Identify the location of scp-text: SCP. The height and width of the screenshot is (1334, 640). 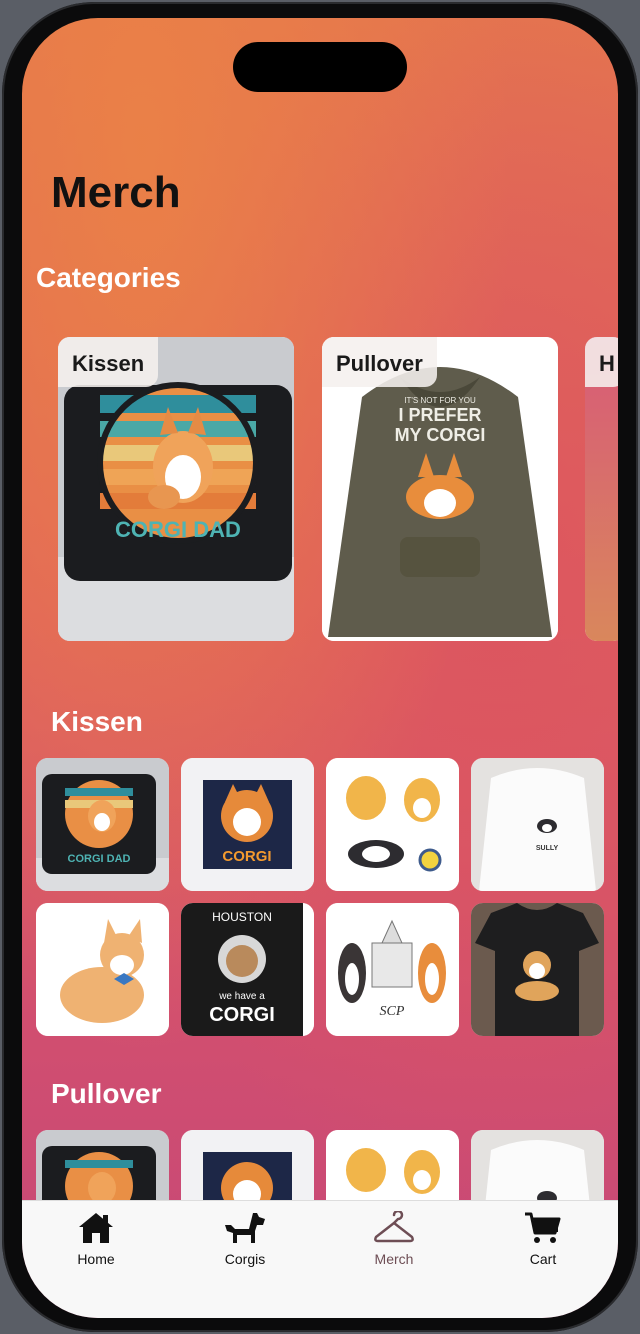
(392, 1011).